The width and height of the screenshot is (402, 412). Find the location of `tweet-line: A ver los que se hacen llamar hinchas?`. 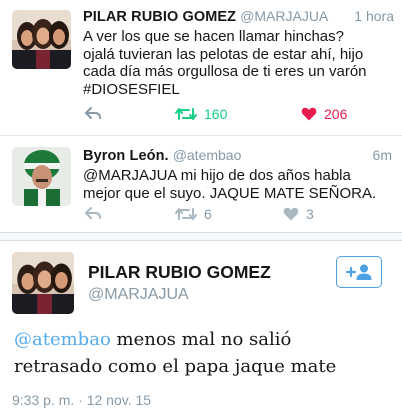

tweet-line: A ver los que se hacen llamar hinchas? is located at coordinates (213, 36).